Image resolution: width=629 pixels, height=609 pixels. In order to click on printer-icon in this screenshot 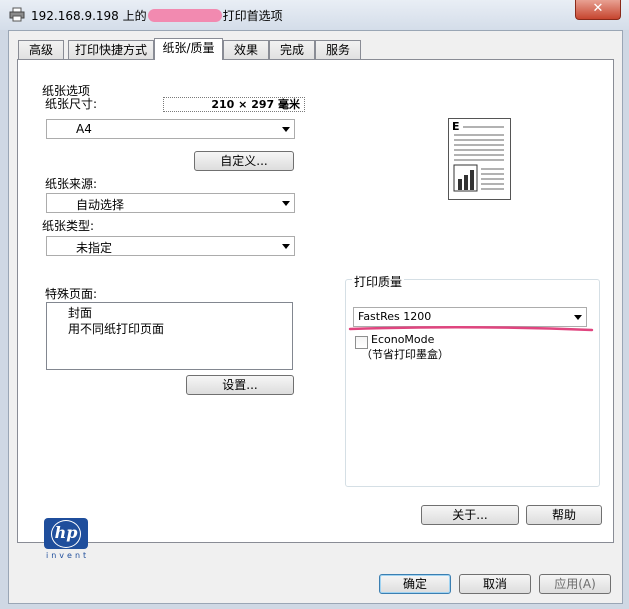, I will do `click(17, 14)`.